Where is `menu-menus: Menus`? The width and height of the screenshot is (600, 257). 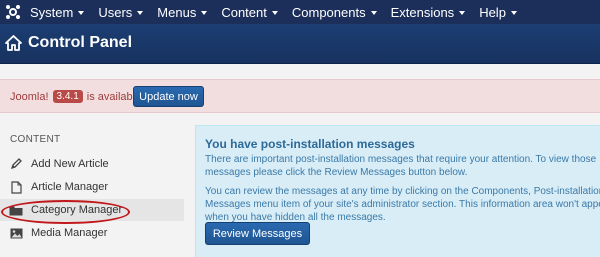
menu-menus: Menus is located at coordinates (182, 12).